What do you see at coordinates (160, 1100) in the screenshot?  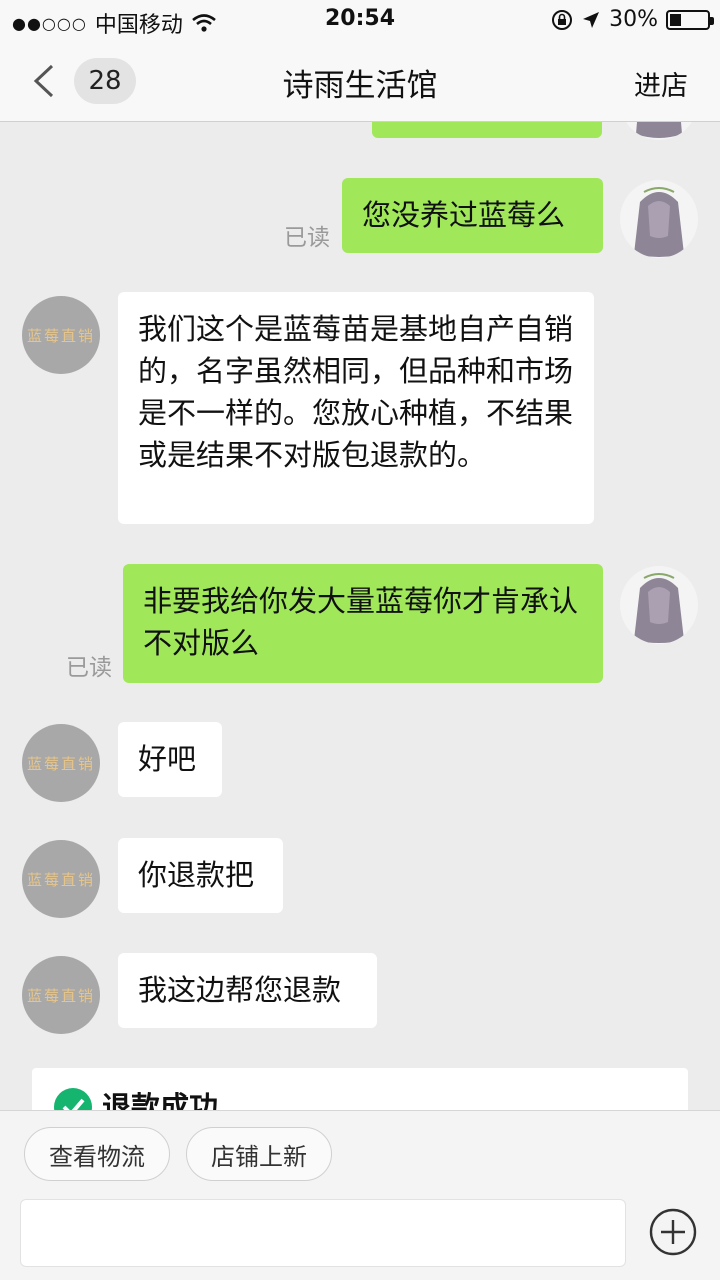 I see `refund-card-title: 退款成功` at bounding box center [160, 1100].